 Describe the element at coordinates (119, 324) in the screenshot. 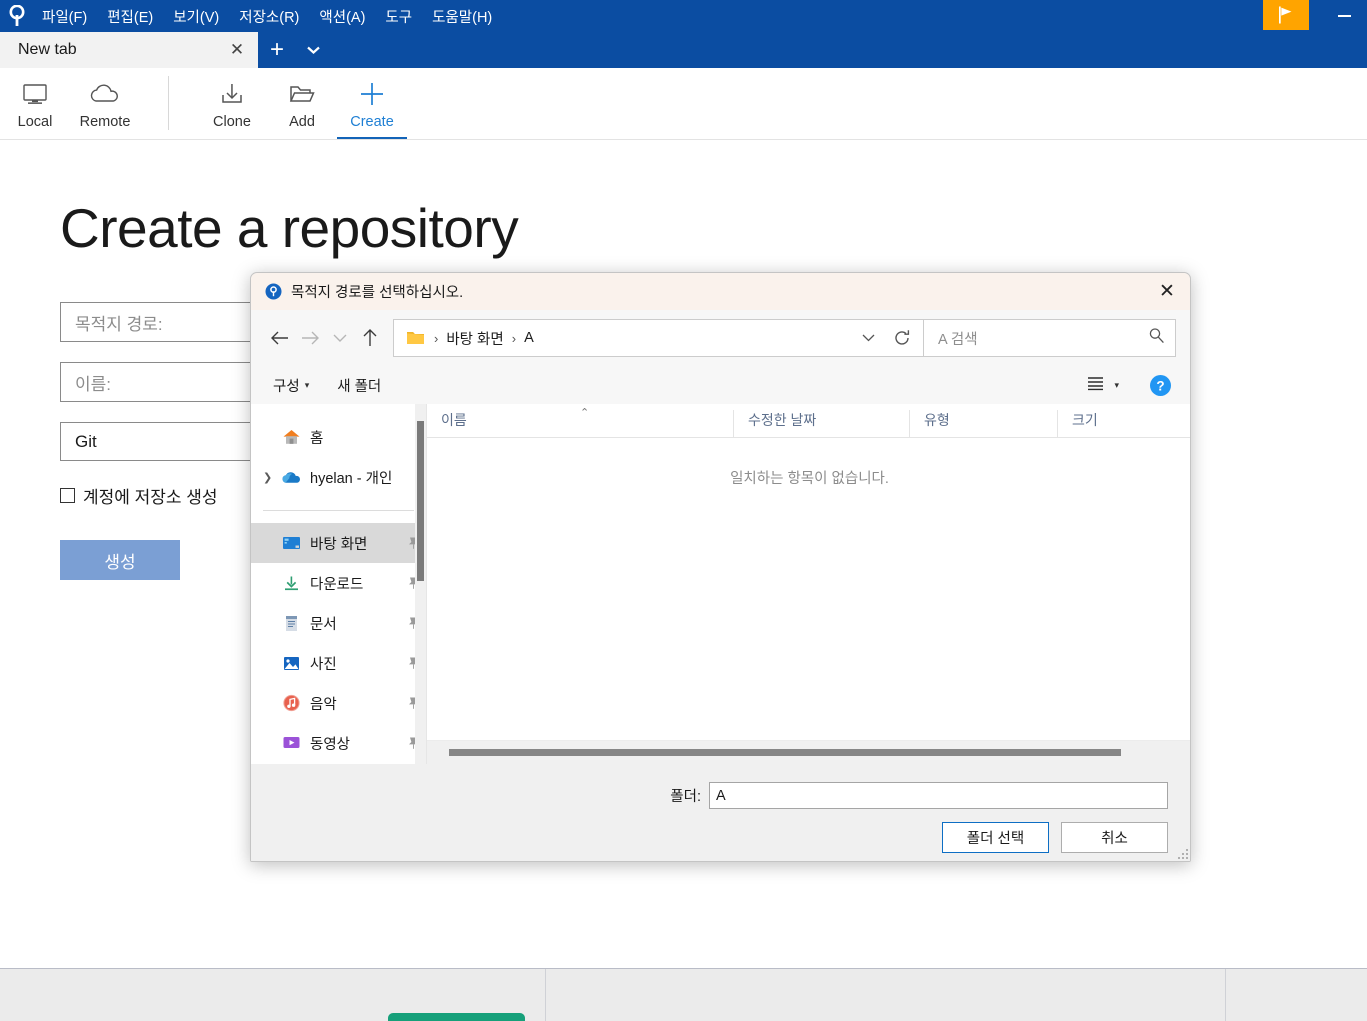

I see `destination-path-placeholder: 목적지 경로:` at that location.